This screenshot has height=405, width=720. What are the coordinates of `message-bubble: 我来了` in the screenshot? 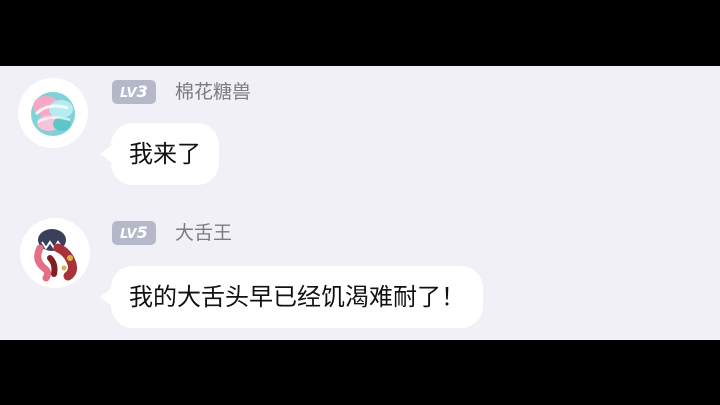 It's located at (165, 154).